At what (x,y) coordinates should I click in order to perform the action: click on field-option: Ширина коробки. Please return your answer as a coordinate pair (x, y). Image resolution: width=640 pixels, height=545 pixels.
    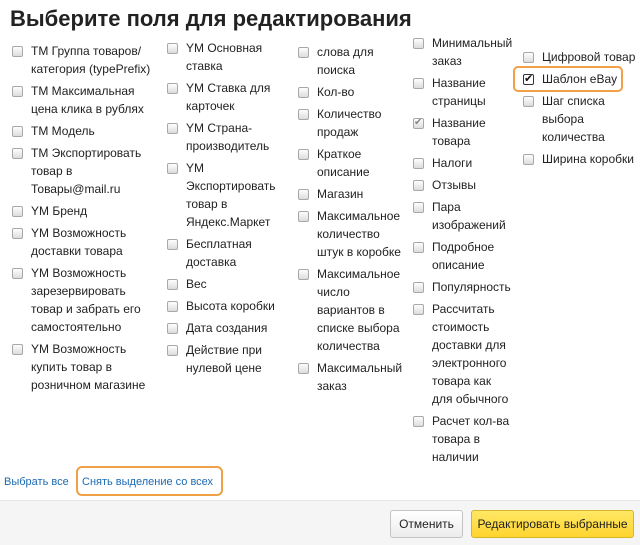
    Looking at the image, I should click on (580, 159).